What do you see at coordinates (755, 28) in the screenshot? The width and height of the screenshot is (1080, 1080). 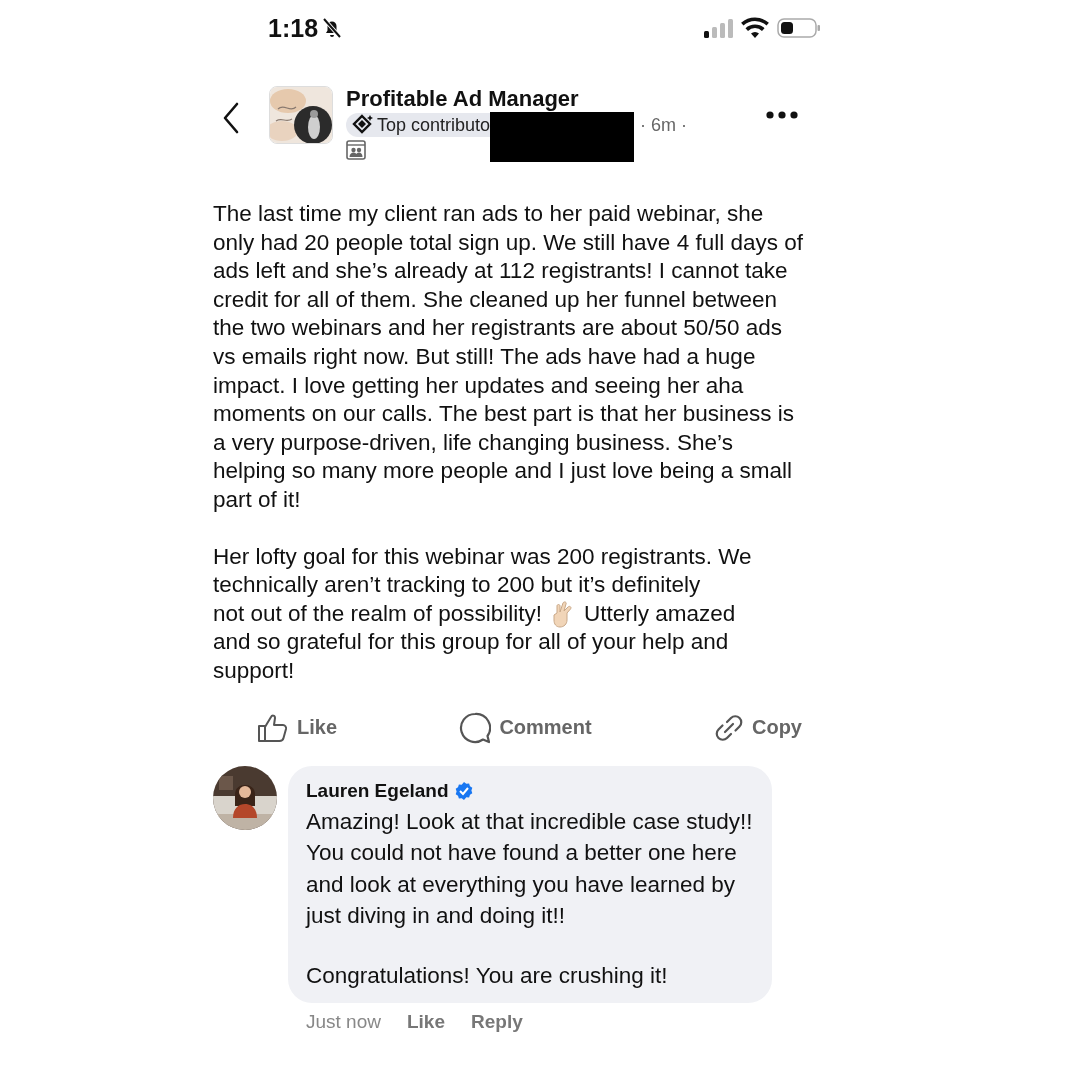 I see `wifi-icon` at bounding box center [755, 28].